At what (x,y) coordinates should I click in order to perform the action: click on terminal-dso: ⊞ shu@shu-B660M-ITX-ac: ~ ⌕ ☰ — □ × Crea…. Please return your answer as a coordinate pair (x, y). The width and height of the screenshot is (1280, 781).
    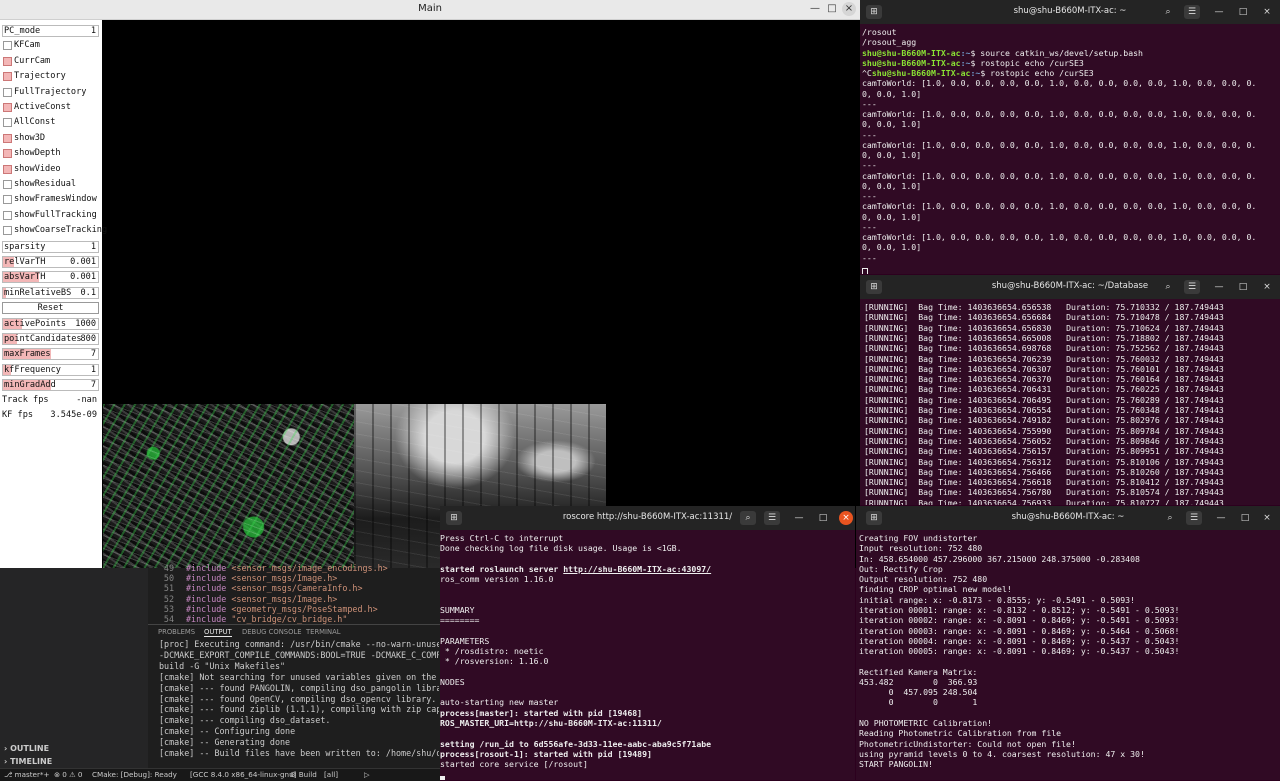
    Looking at the image, I should click on (1068, 643).